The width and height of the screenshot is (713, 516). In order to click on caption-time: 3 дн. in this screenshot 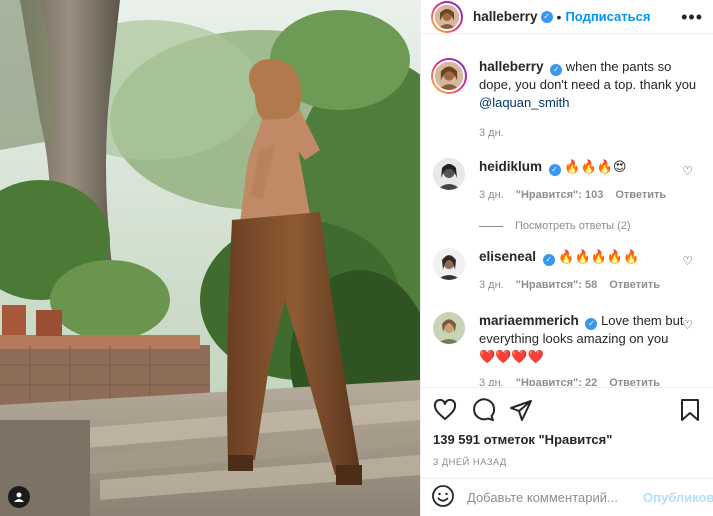, I will do `click(491, 133)`.